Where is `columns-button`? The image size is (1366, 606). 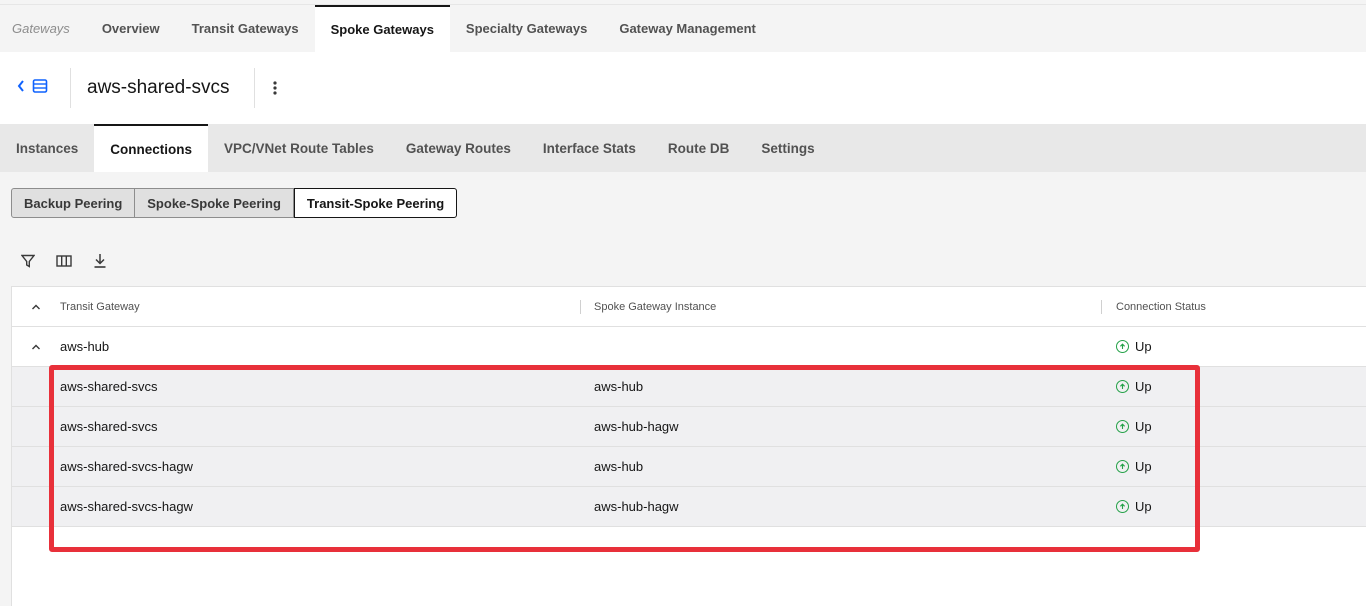
columns-button is located at coordinates (64, 261).